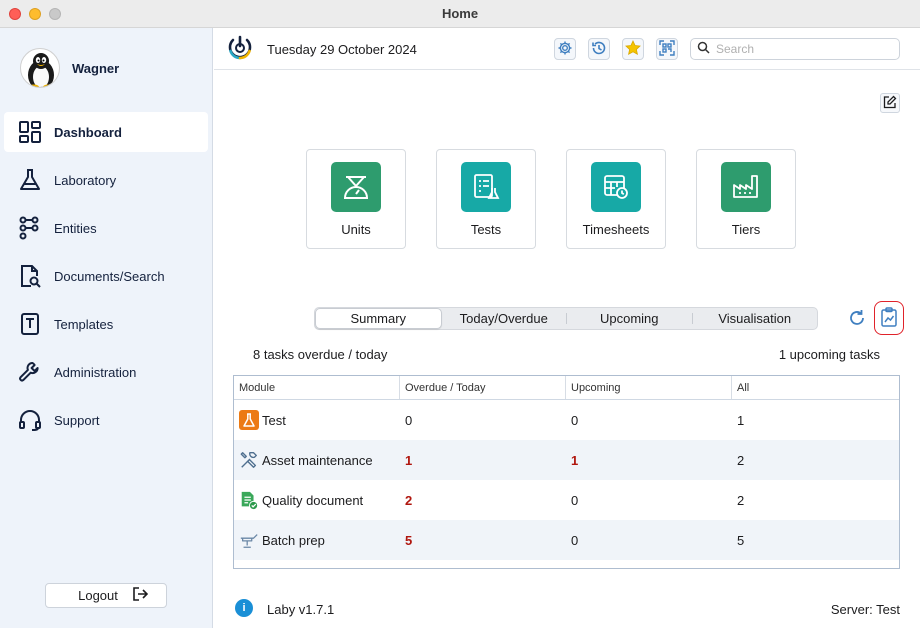 The image size is (920, 628). What do you see at coordinates (85, 180) in the screenshot?
I see `sidebar-item-label: Laboratory` at bounding box center [85, 180].